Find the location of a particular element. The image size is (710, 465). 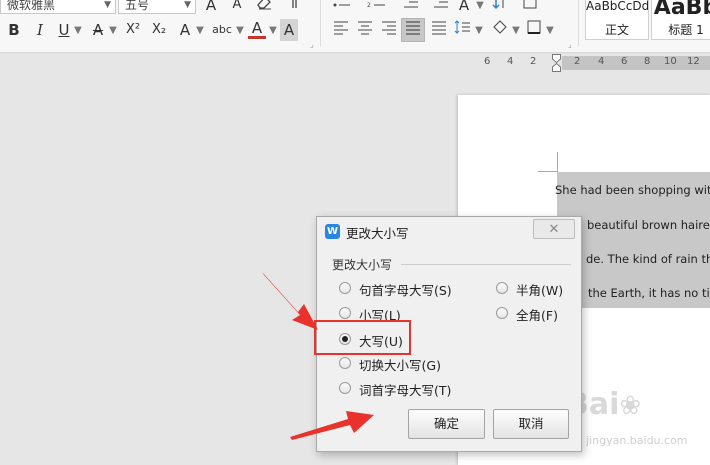

bullets-button is located at coordinates (343, 8).